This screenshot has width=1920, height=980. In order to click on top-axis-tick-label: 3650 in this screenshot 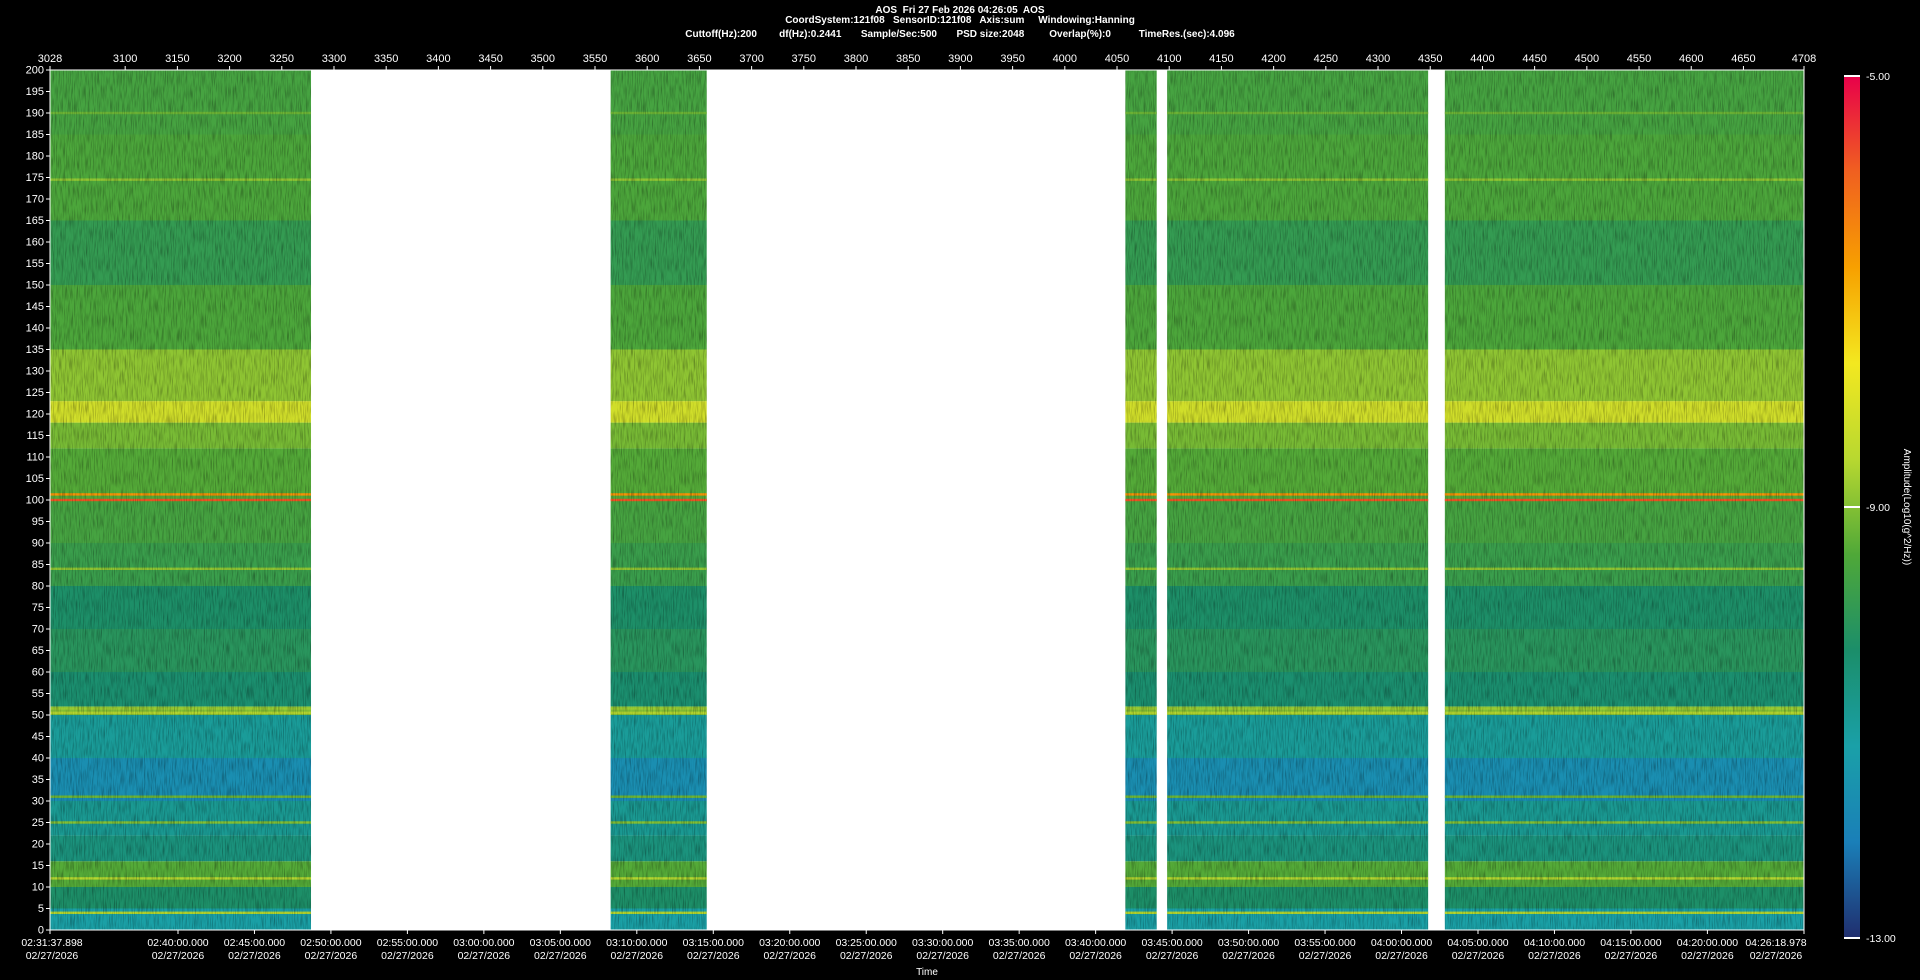, I will do `click(699, 59)`.